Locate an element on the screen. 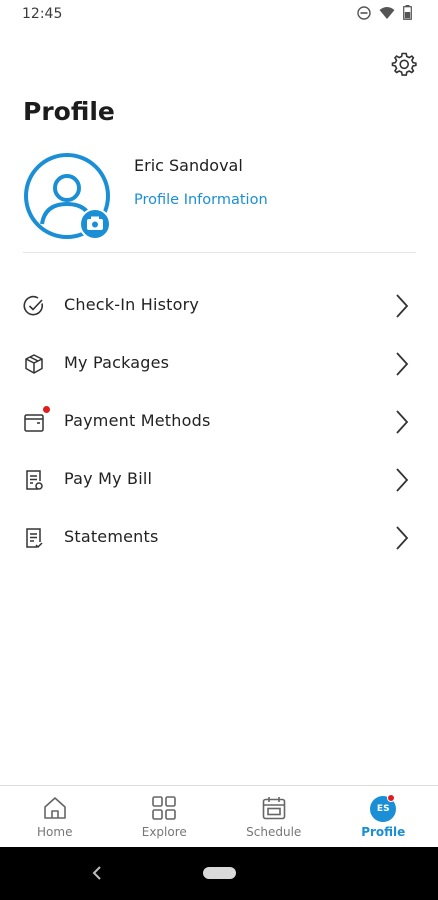 The width and height of the screenshot is (438, 900). menu-item-payment-methods: Payment Methods is located at coordinates (219, 421).